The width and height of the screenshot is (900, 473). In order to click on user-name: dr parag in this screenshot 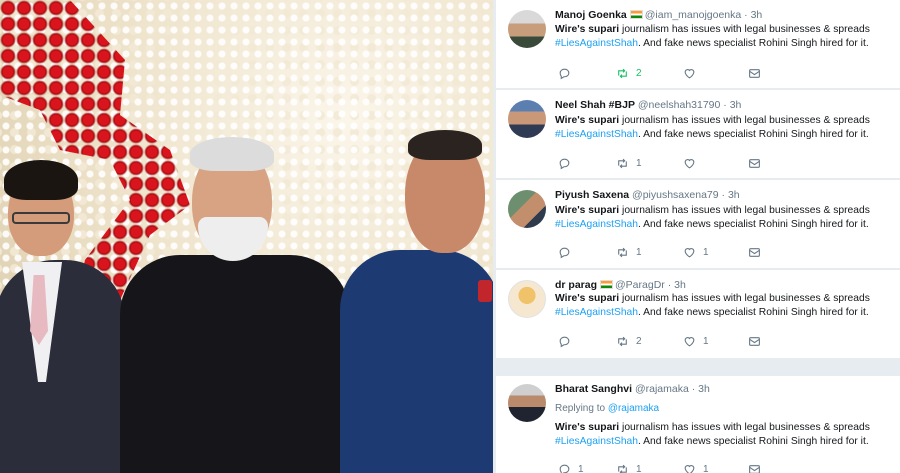, I will do `click(576, 285)`.